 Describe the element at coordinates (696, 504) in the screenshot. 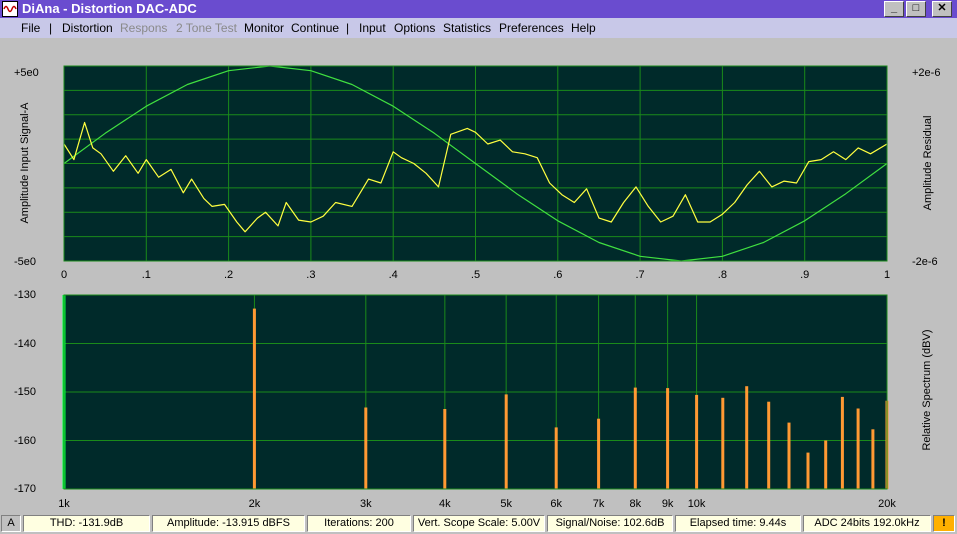

I see `spectrum-x-tick: 10k` at that location.